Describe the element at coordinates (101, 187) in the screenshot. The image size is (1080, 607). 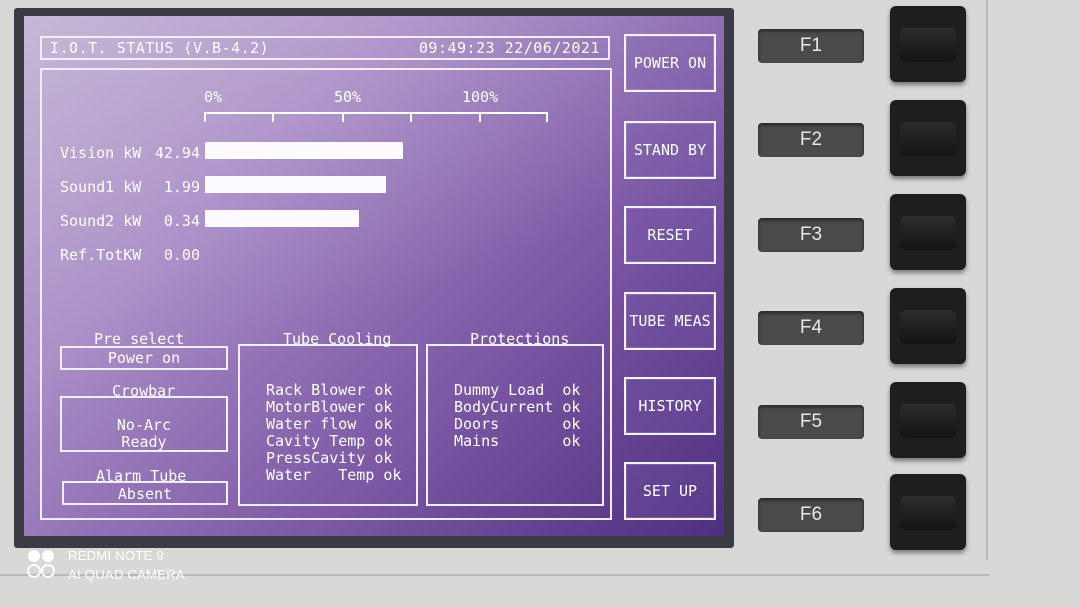
I see `meter-name: Sound1 kW` at that location.